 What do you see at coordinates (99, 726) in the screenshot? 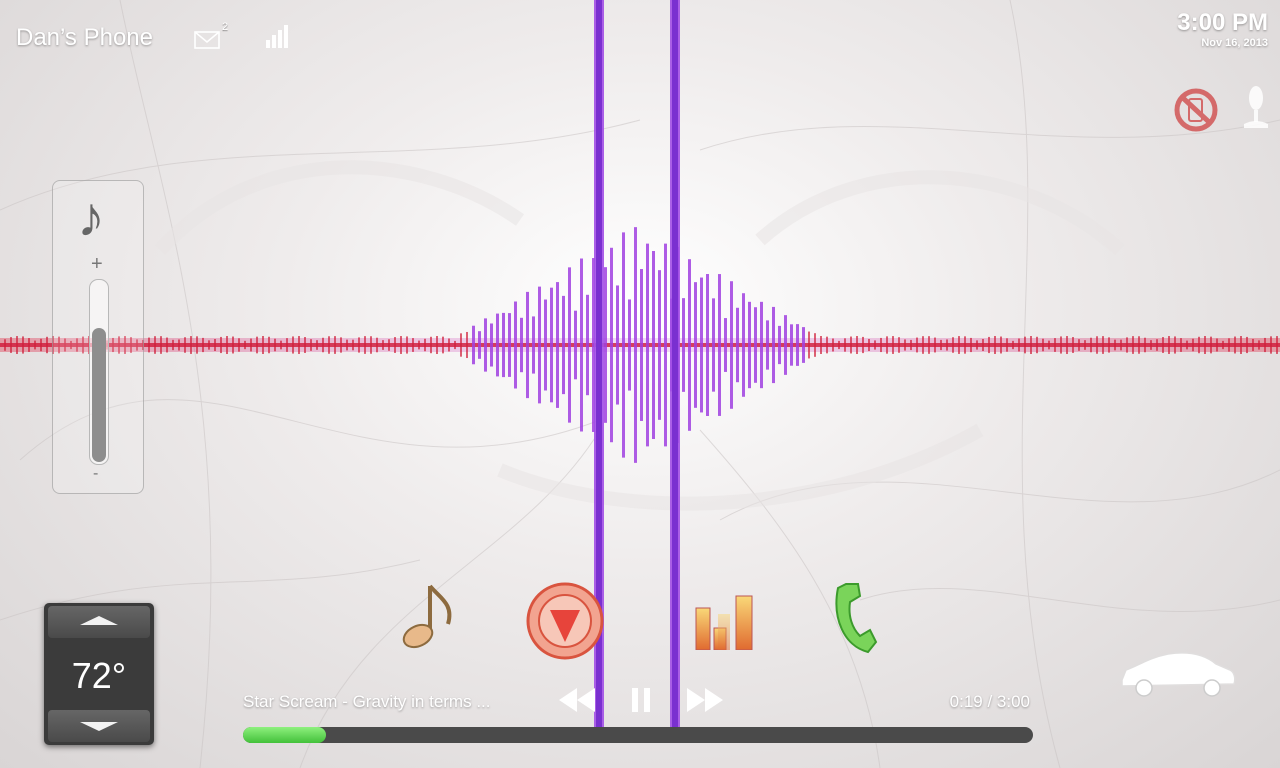
I see `temperature-down-button` at bounding box center [99, 726].